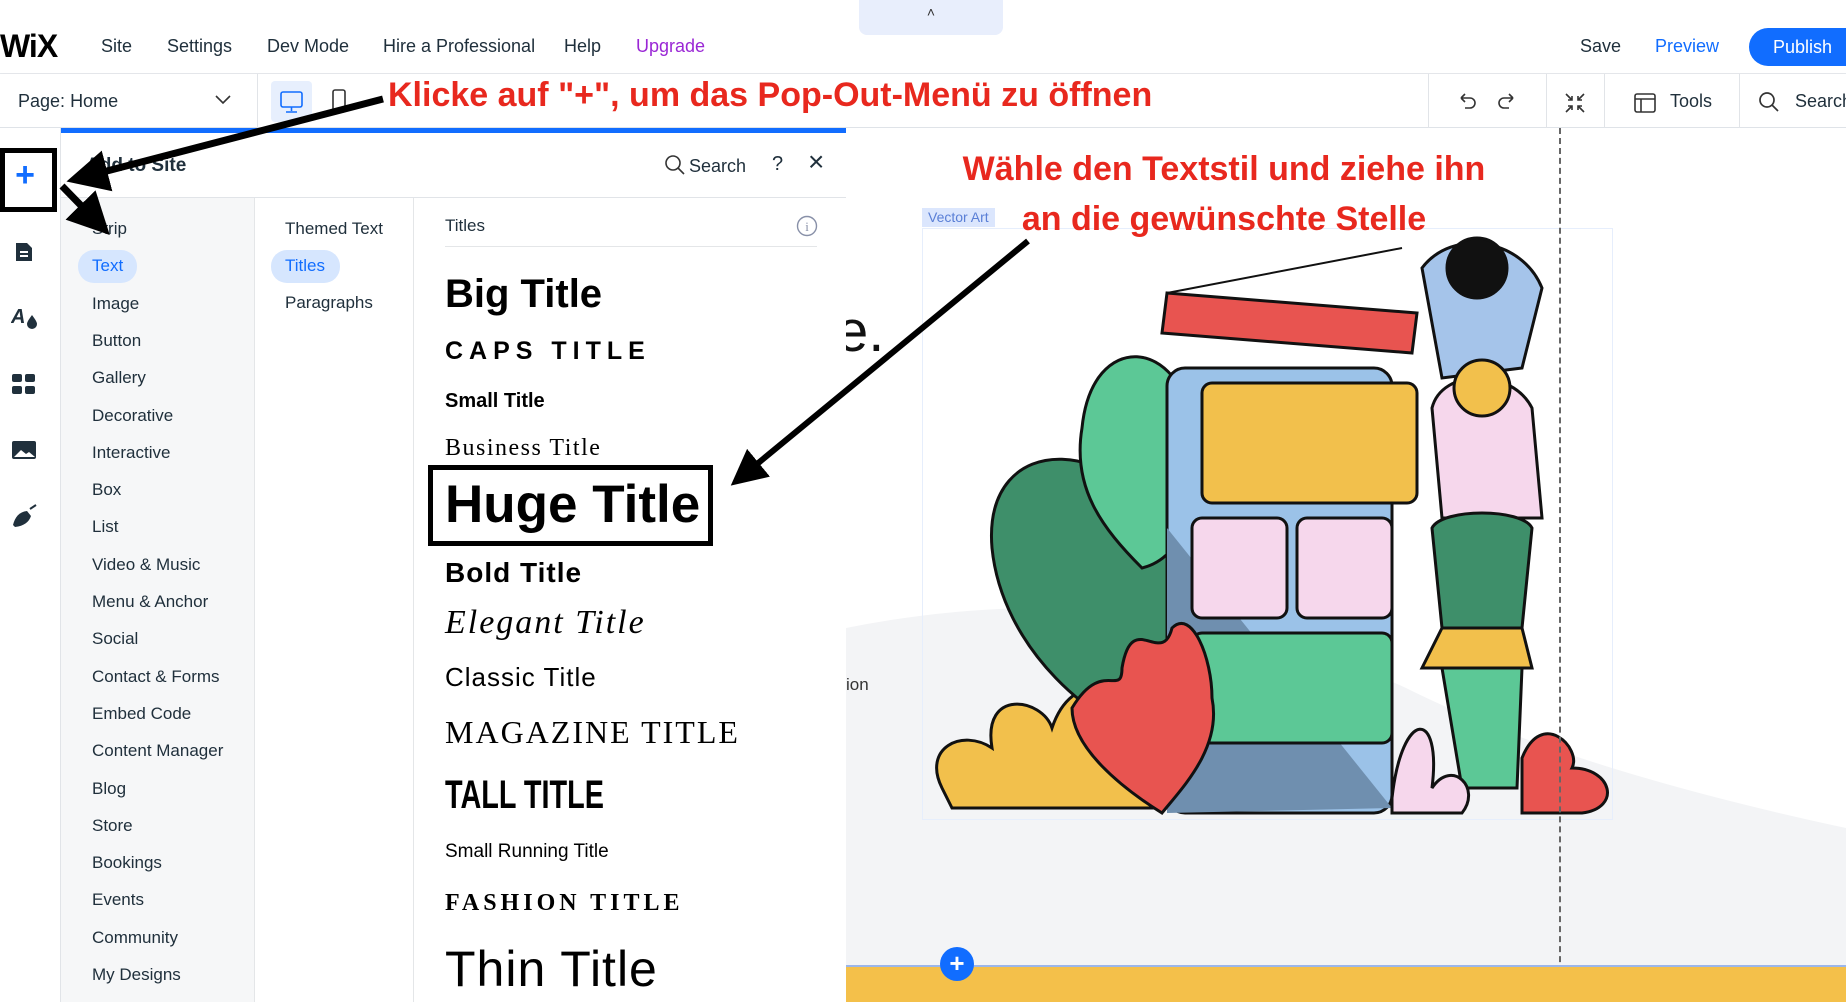 This screenshot has height=1002, width=1846. What do you see at coordinates (329, 303) in the screenshot?
I see `subcategory-paragraphs: Paragraphs` at bounding box center [329, 303].